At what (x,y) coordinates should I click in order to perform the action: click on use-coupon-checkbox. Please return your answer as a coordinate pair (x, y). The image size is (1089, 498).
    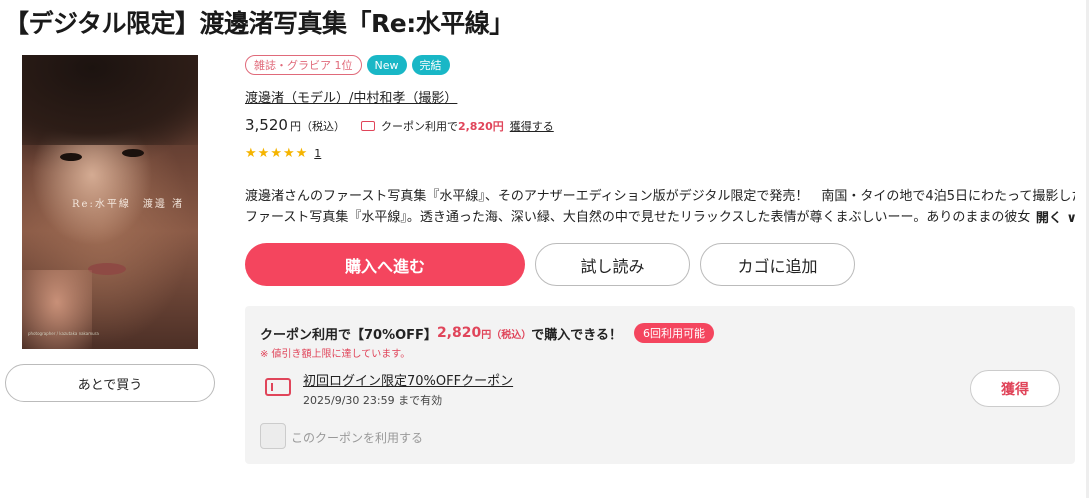
    Looking at the image, I should click on (273, 436).